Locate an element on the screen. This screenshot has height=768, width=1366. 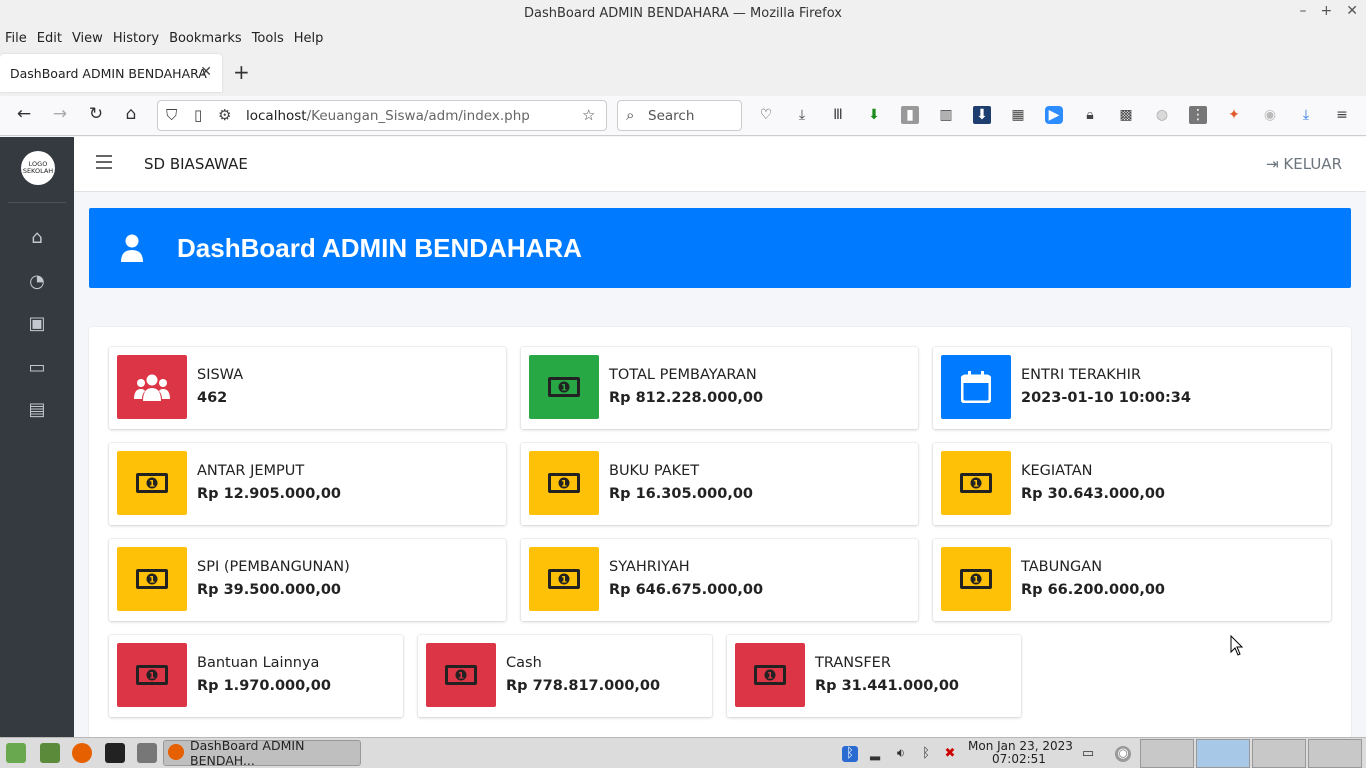
calendar-icon is located at coordinates (976, 387).